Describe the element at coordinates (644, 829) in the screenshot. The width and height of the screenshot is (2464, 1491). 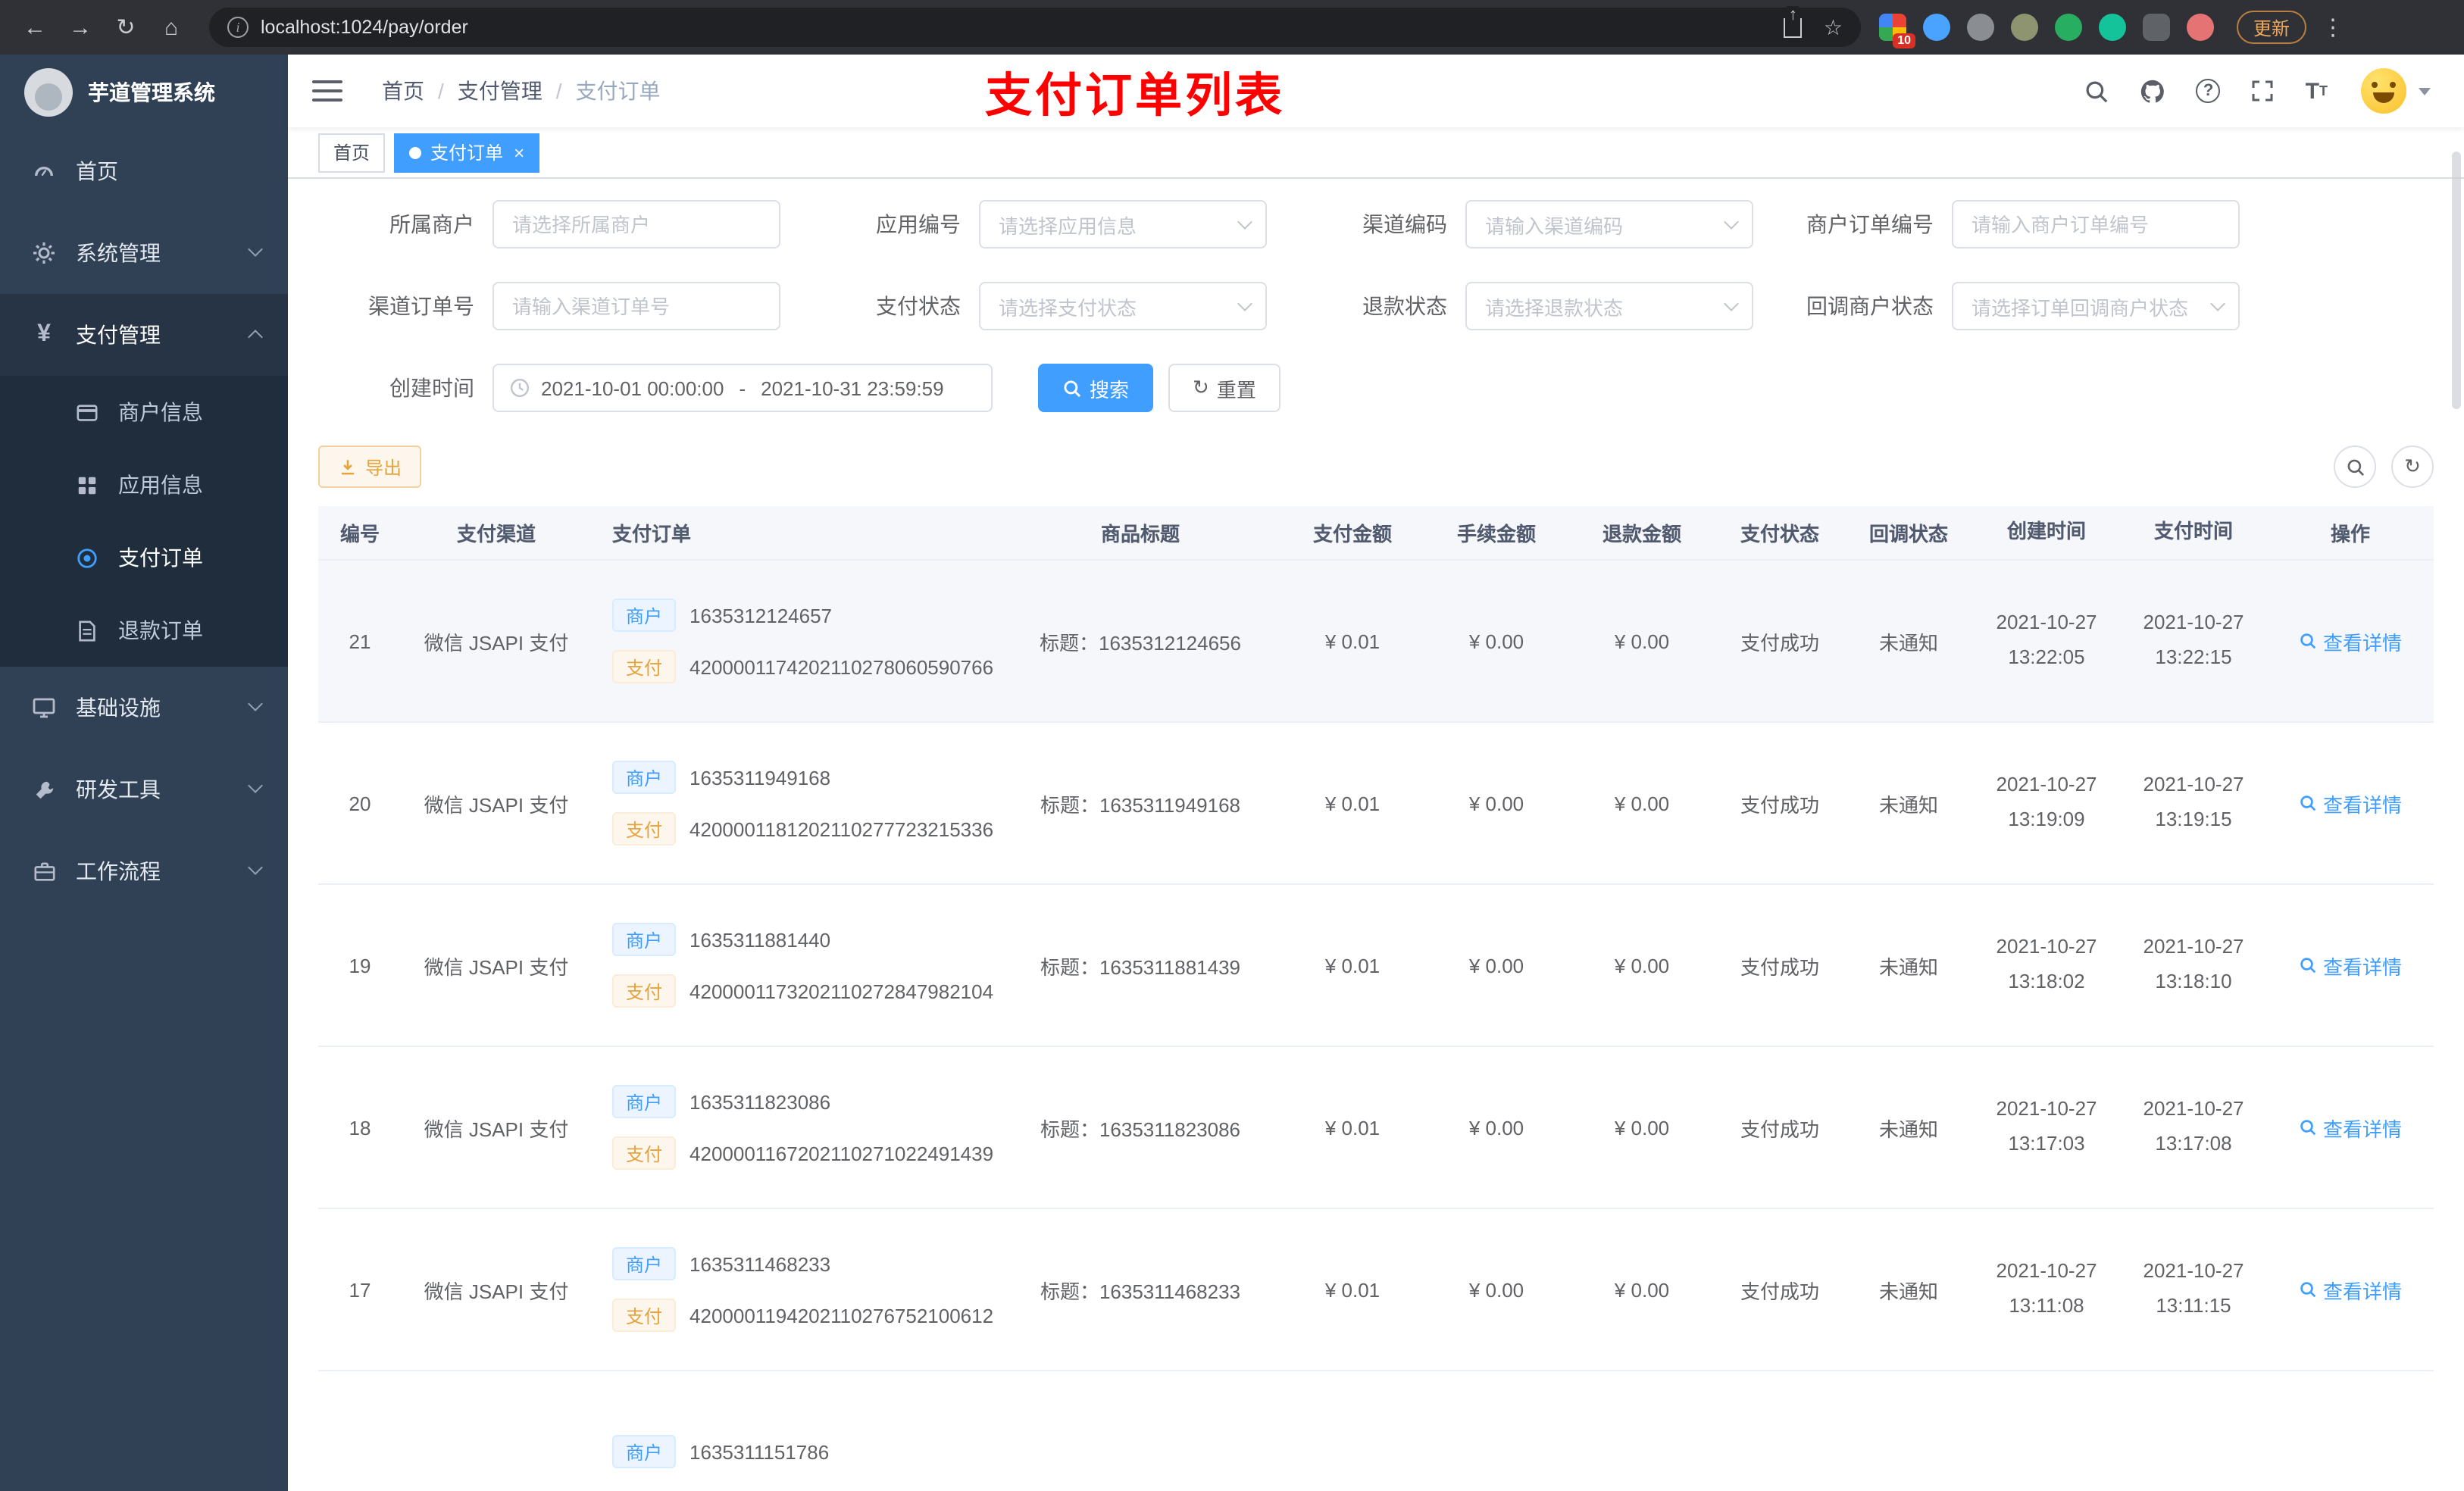
I see `pay-tag: 支付` at that location.